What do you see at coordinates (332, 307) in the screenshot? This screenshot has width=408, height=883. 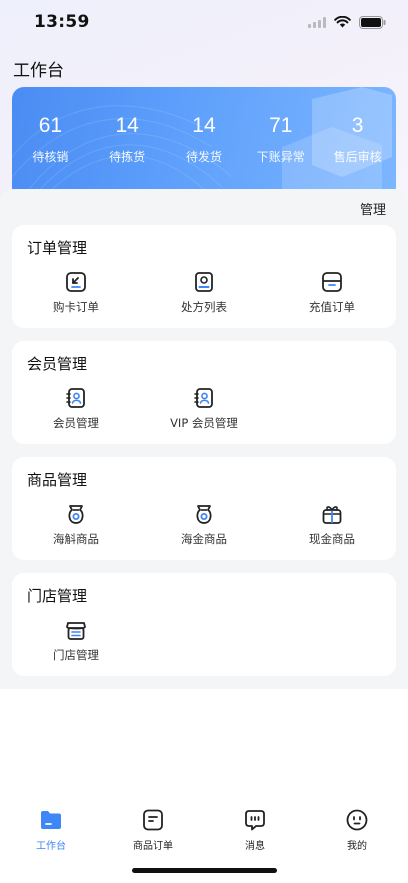 I see `grid-item-label: 充值订单` at bounding box center [332, 307].